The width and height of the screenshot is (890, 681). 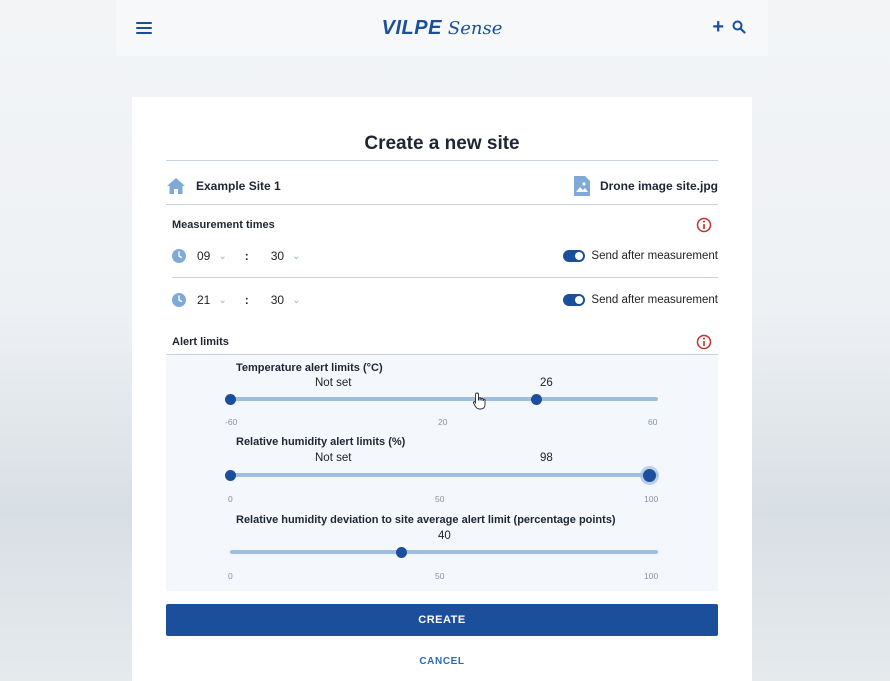 I want to click on deviation-slider-track, so click(x=444, y=552).